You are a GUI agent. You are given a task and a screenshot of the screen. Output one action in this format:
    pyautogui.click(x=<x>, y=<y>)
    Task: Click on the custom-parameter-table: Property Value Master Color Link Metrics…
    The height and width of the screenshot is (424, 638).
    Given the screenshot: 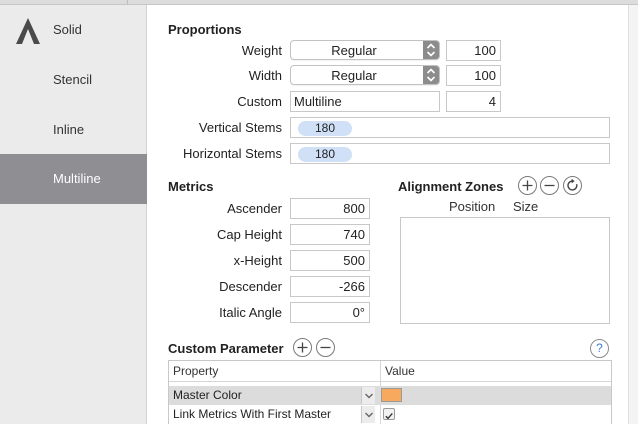 What is the action you would take?
    pyautogui.click(x=390, y=392)
    